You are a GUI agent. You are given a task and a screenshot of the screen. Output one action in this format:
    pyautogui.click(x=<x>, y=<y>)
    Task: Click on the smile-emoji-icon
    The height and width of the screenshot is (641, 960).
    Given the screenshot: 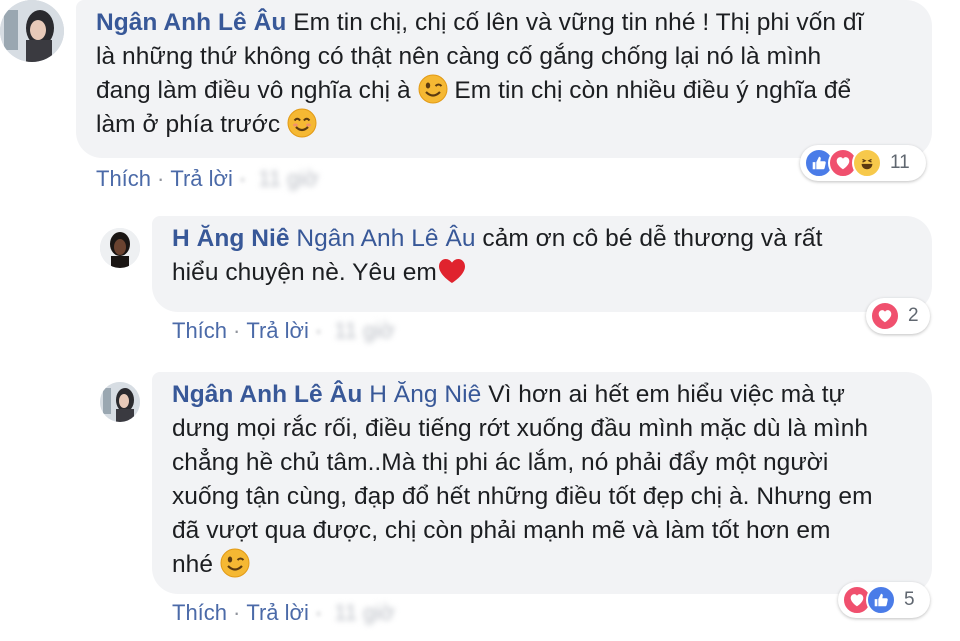 What is the action you would take?
    pyautogui.click(x=302, y=123)
    